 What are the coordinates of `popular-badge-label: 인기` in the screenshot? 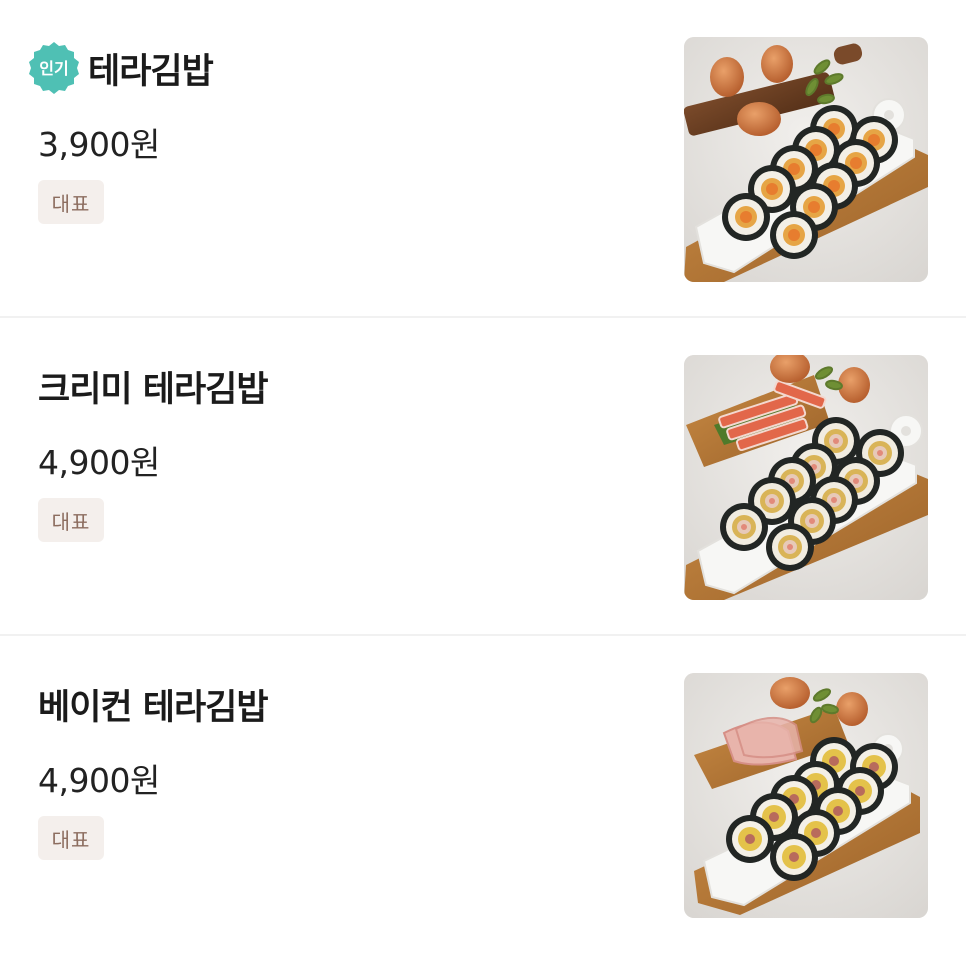 It's located at (53, 68).